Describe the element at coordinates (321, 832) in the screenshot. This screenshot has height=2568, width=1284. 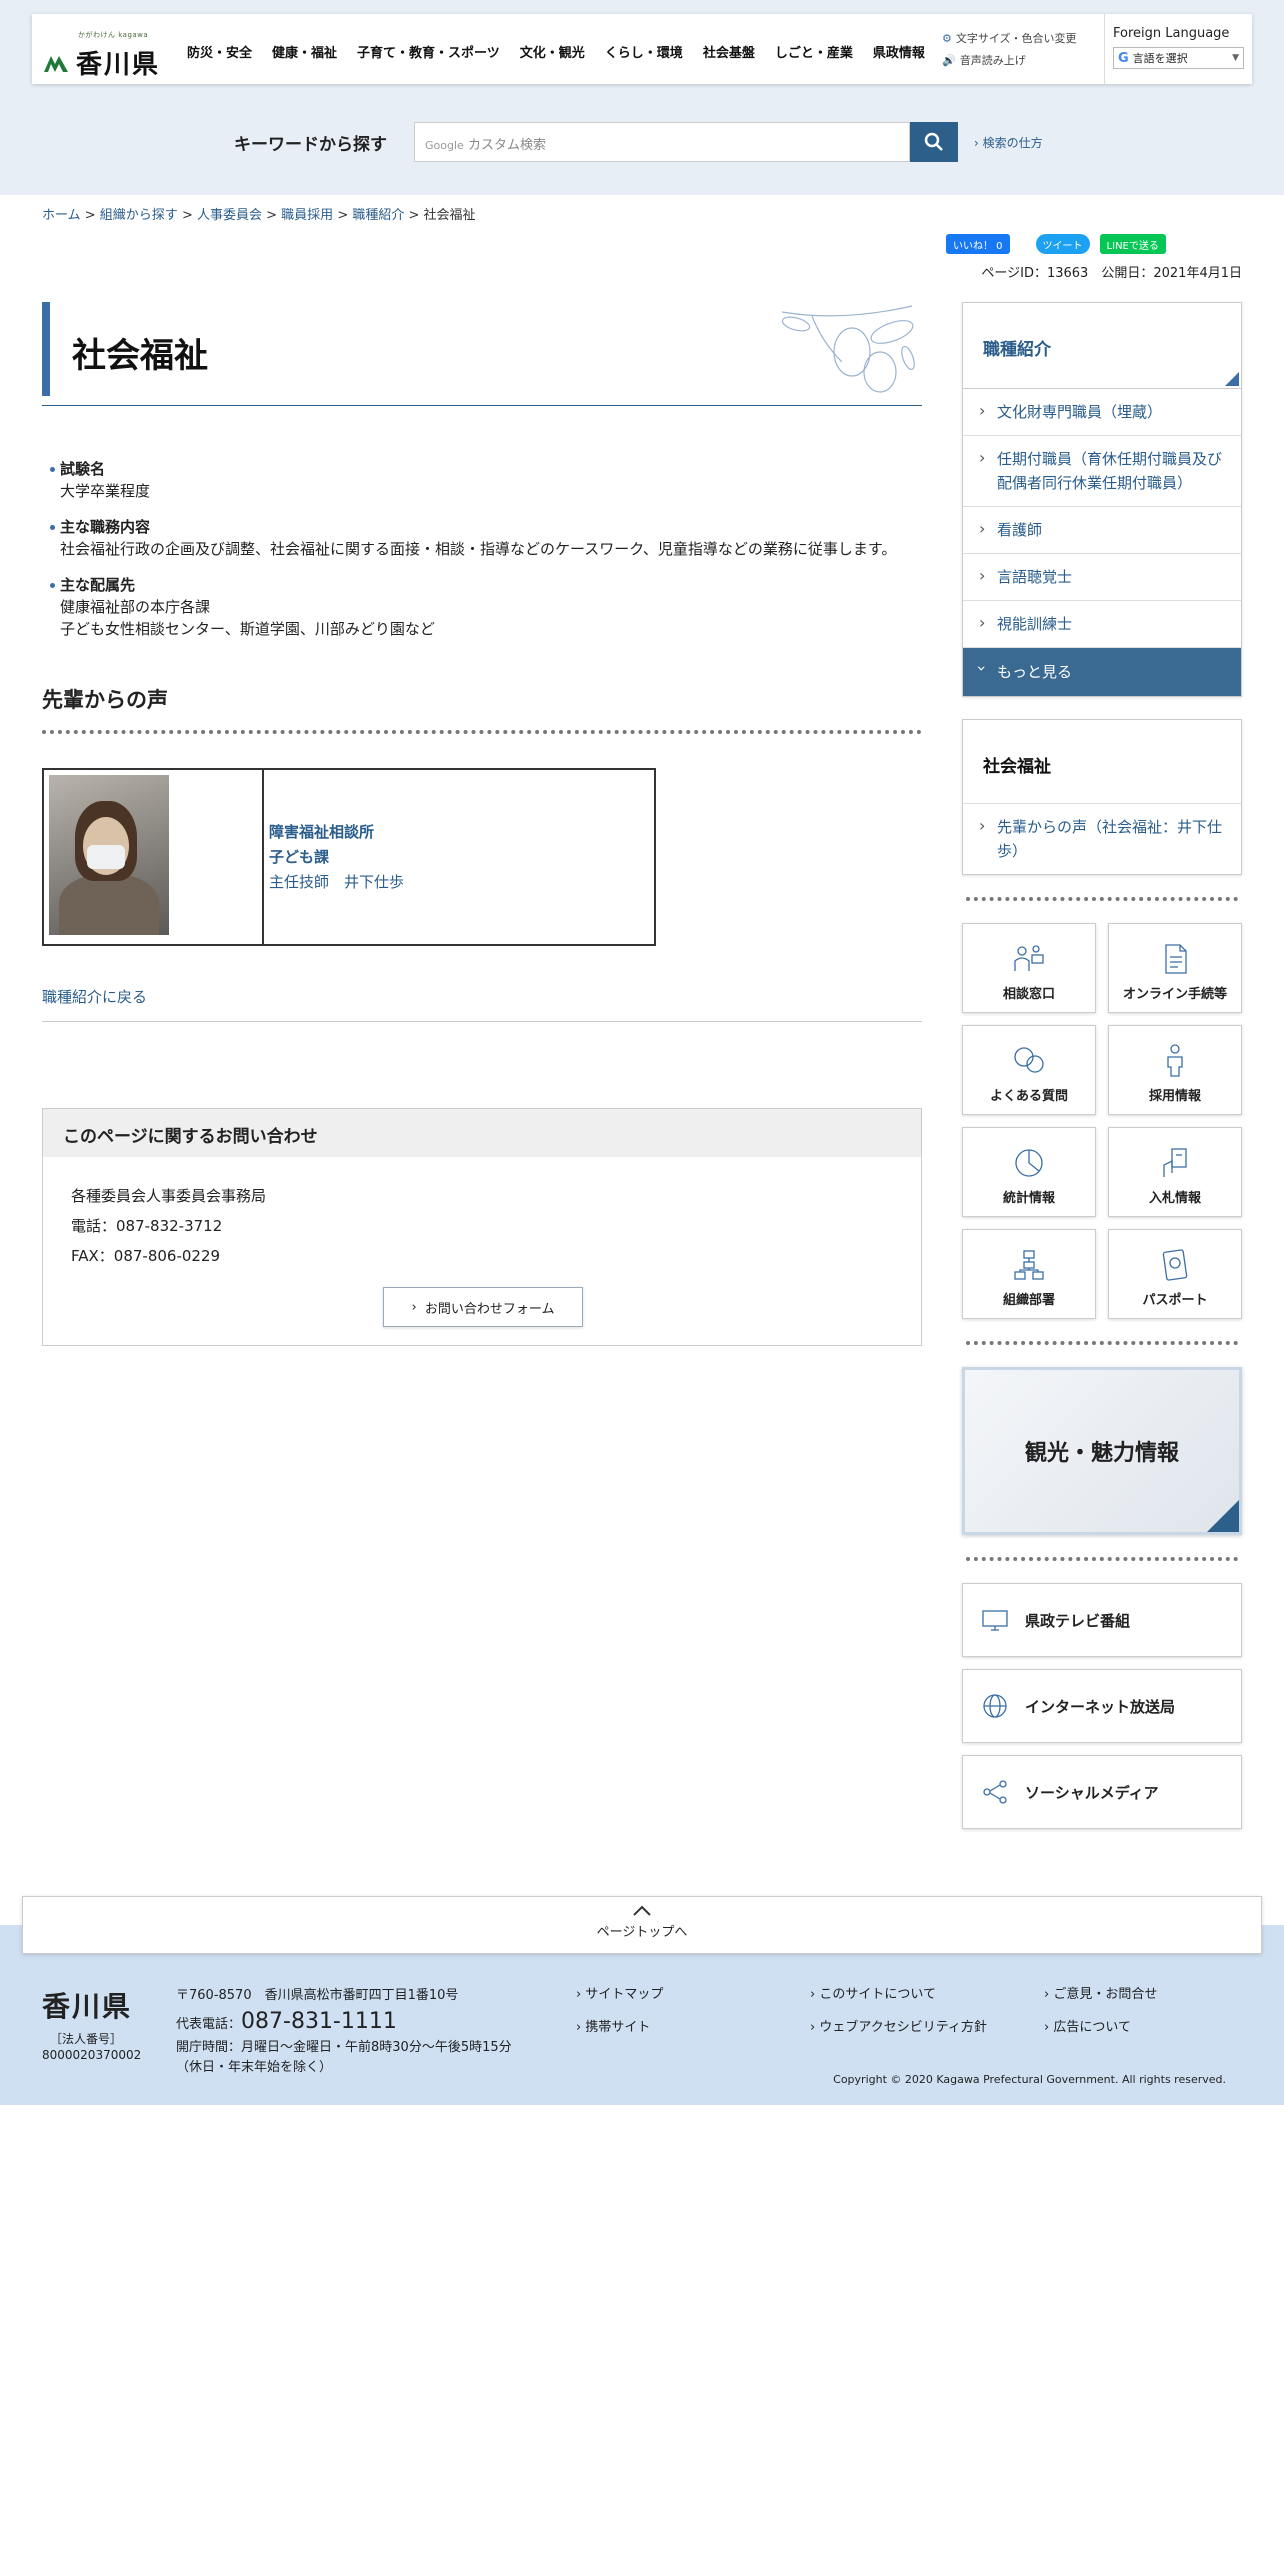
I see `voice-link-shougai: 障害福祉相談所` at that location.